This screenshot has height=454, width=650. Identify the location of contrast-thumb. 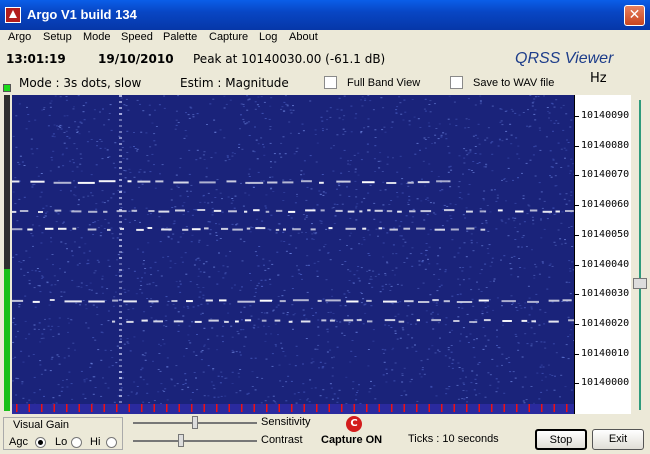
(180, 440).